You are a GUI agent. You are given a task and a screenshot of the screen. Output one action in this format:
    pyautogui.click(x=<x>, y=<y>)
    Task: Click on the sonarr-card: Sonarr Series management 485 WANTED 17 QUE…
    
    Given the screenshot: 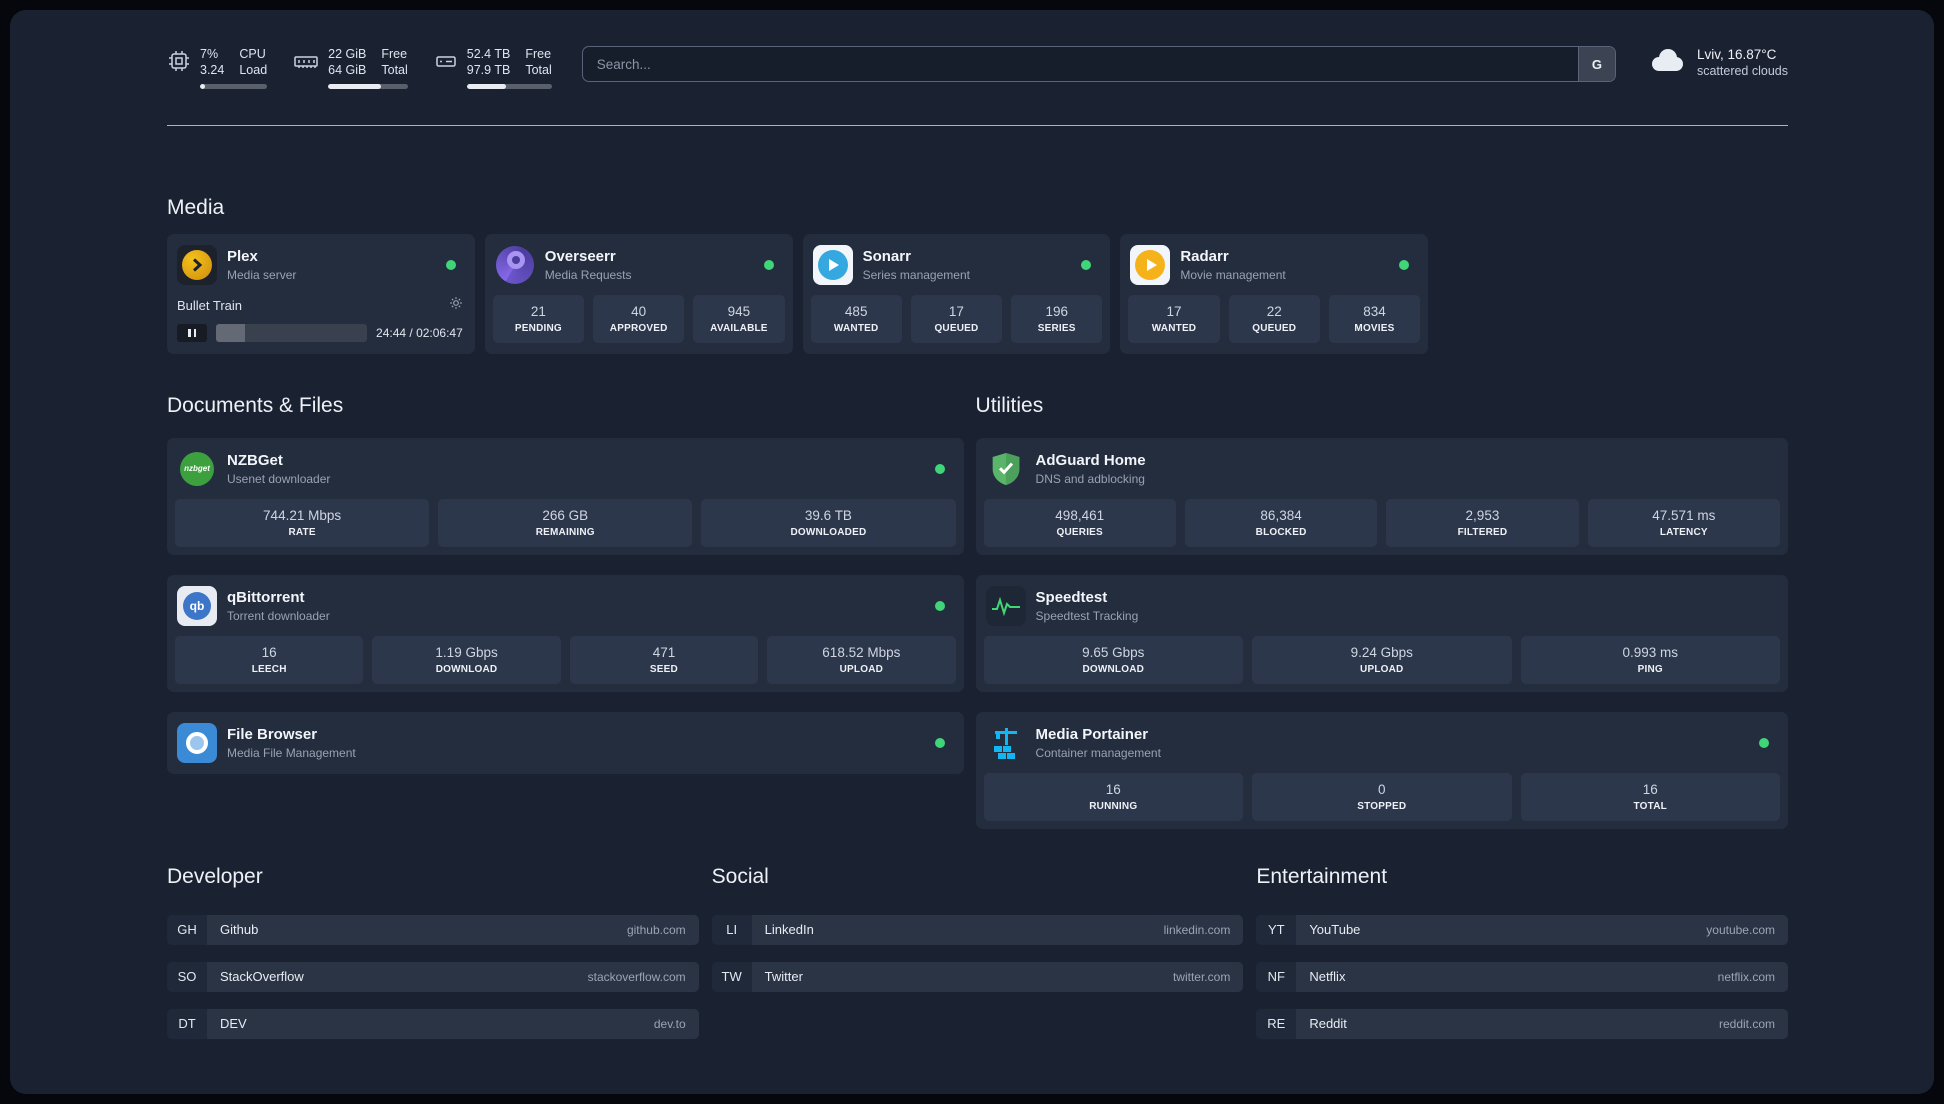 What is the action you would take?
    pyautogui.click(x=956, y=293)
    